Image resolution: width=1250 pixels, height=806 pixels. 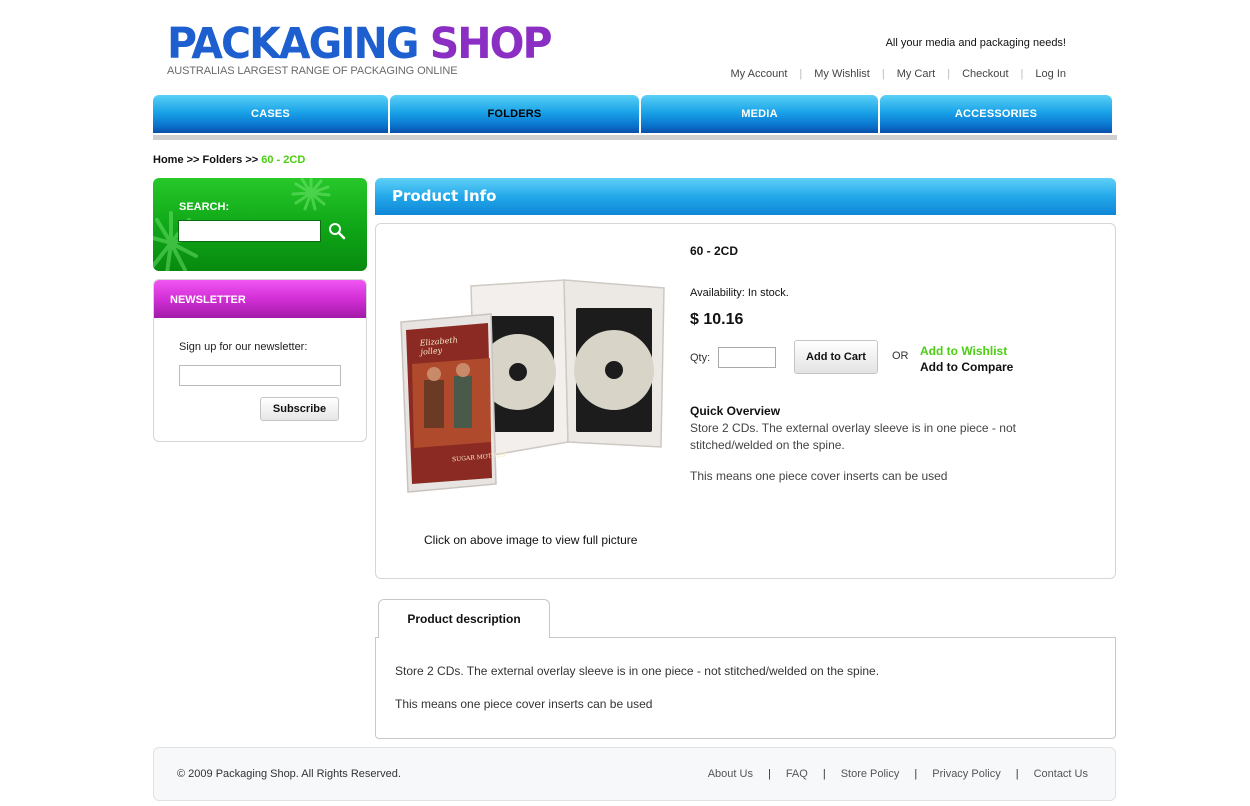 I want to click on availability-status: Availability: In stock., so click(x=739, y=293).